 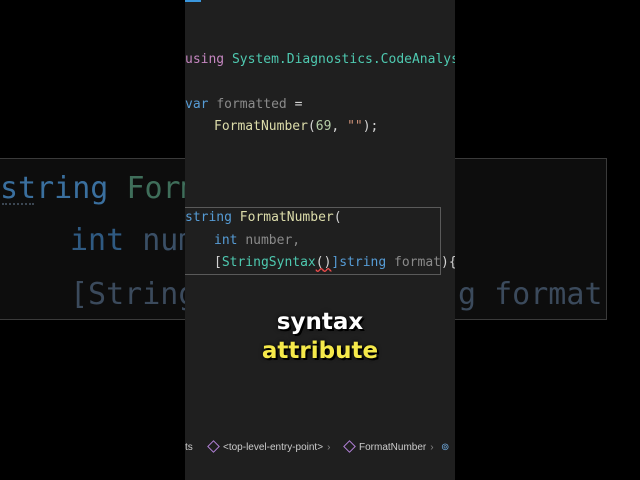 What do you see at coordinates (320, 60) in the screenshot?
I see `using-line: using System.Diagnostics.CodeAnalys` at bounding box center [320, 60].